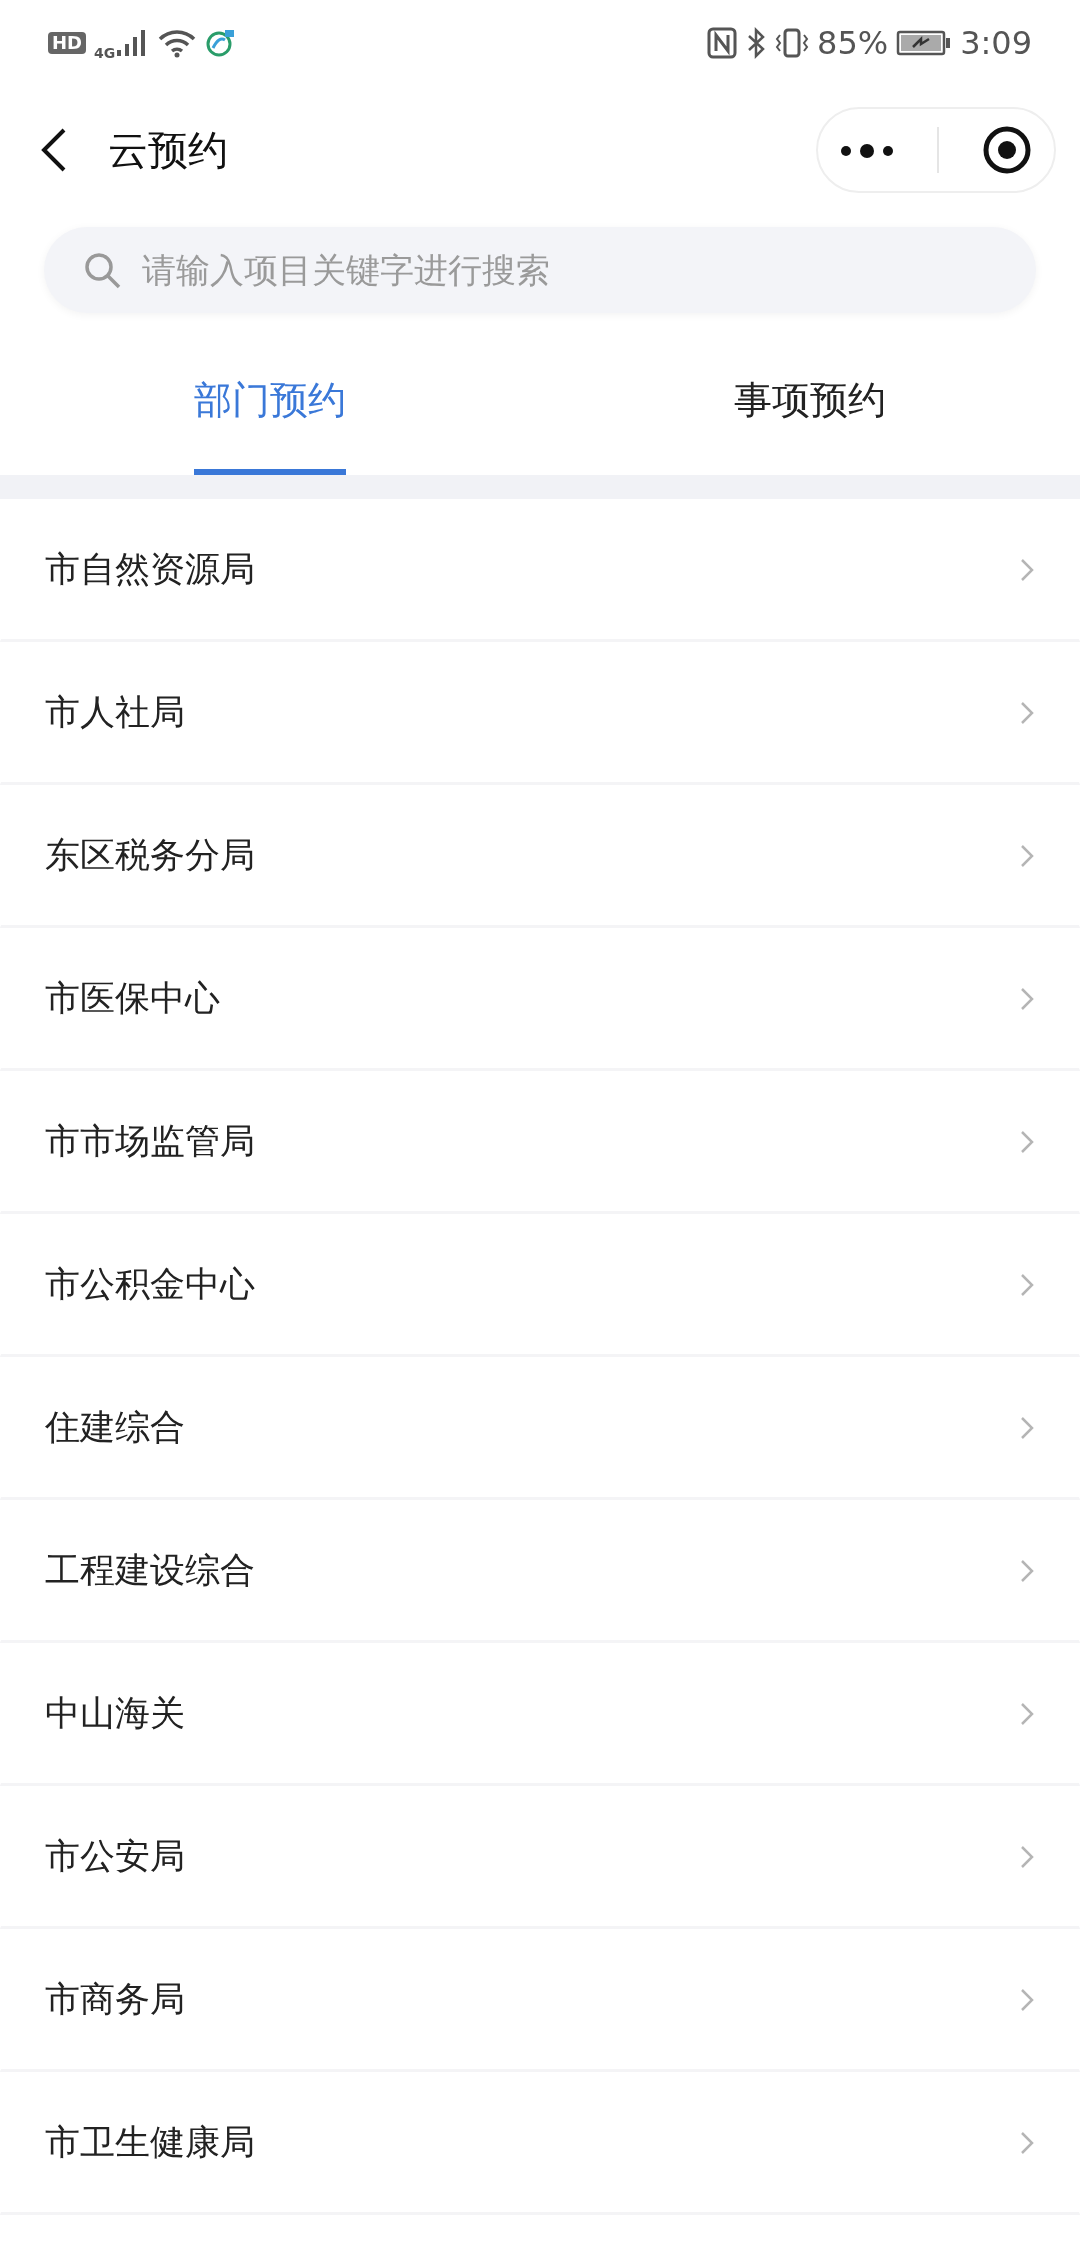 The image size is (1080, 2244). Describe the element at coordinates (102, 270) in the screenshot. I see `search-icon` at that location.